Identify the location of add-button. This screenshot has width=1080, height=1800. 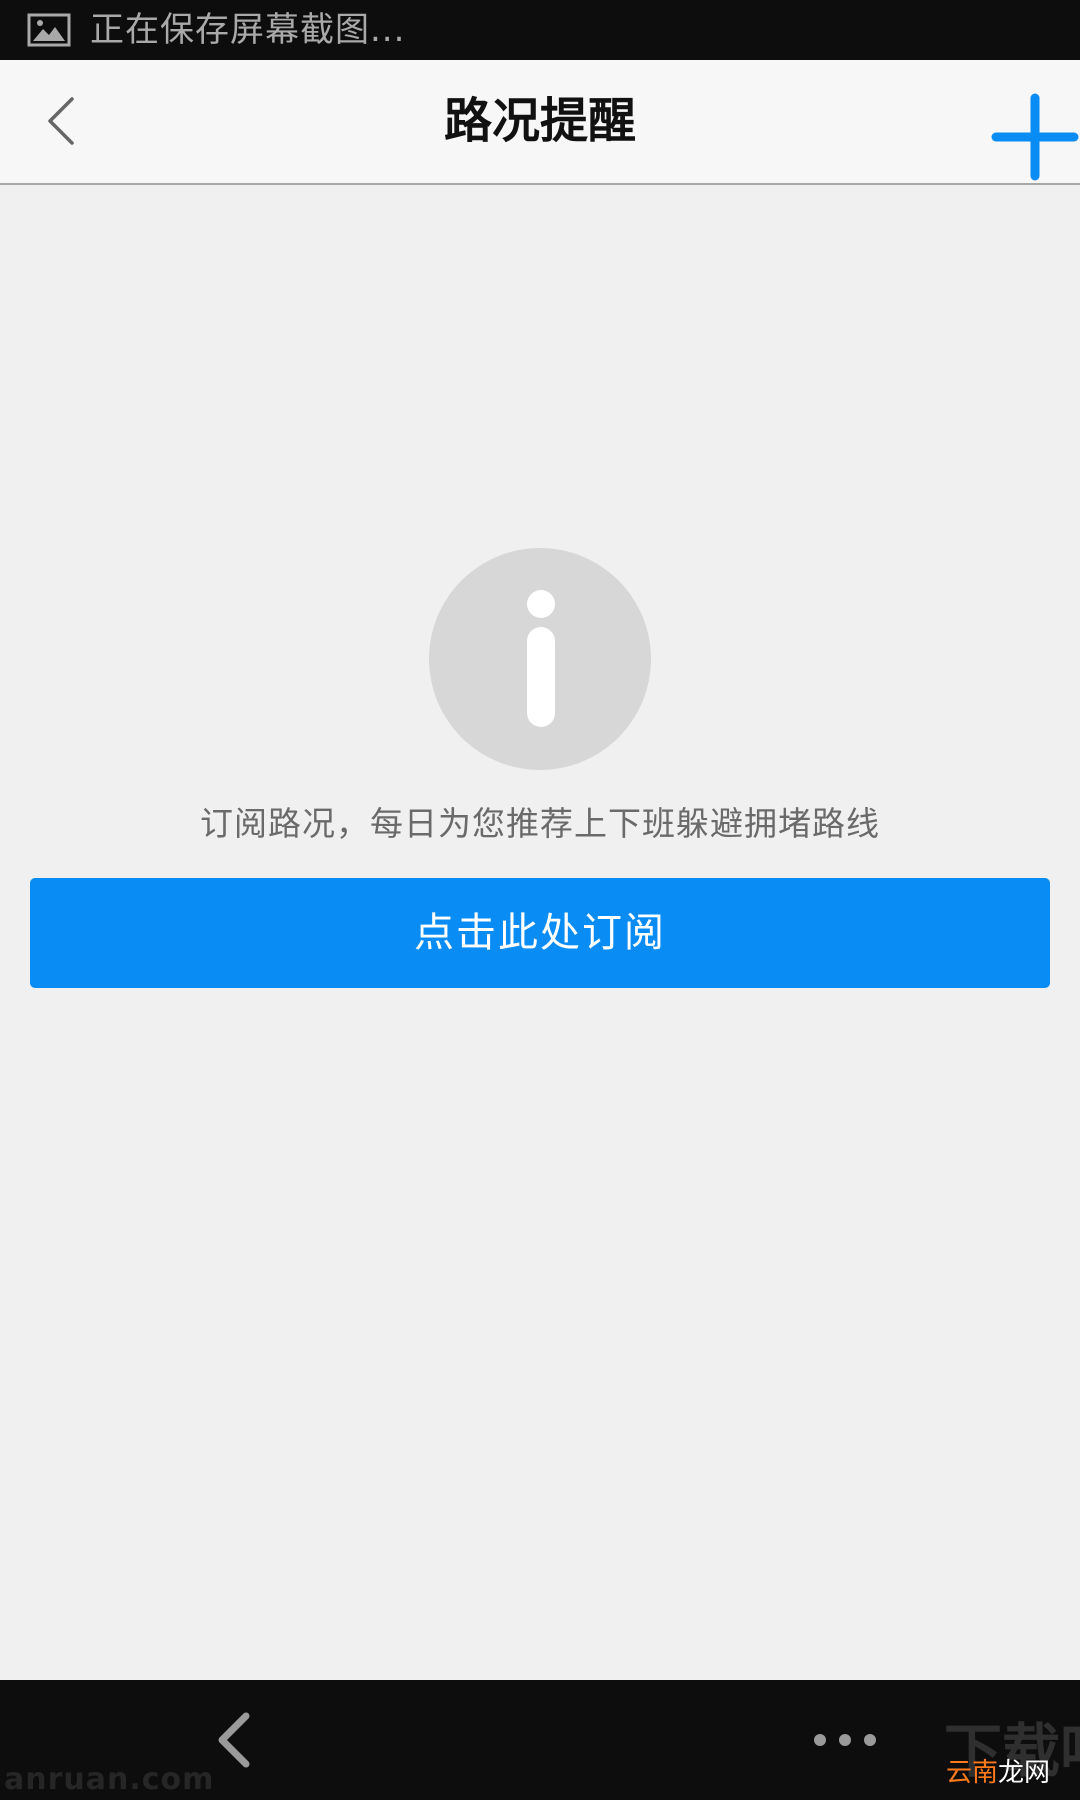
(1035, 137).